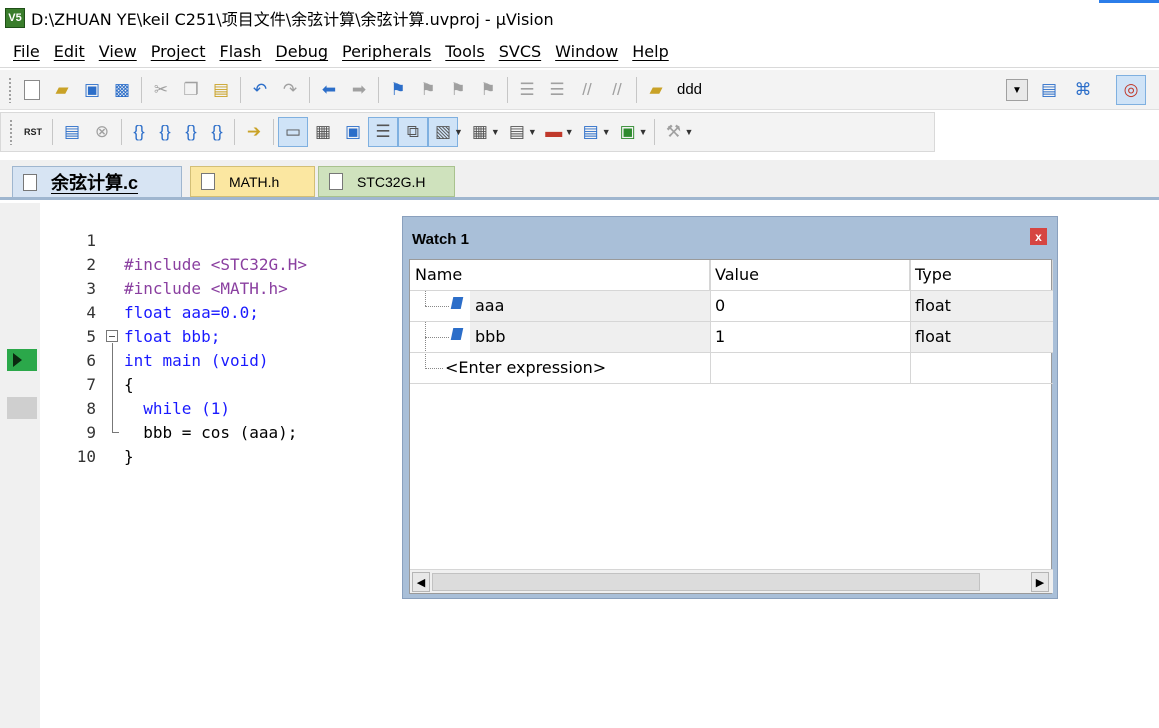 This screenshot has height=728, width=1159. What do you see at coordinates (391, 181) in the screenshot?
I see `tab-label: STC32G.H` at bounding box center [391, 181].